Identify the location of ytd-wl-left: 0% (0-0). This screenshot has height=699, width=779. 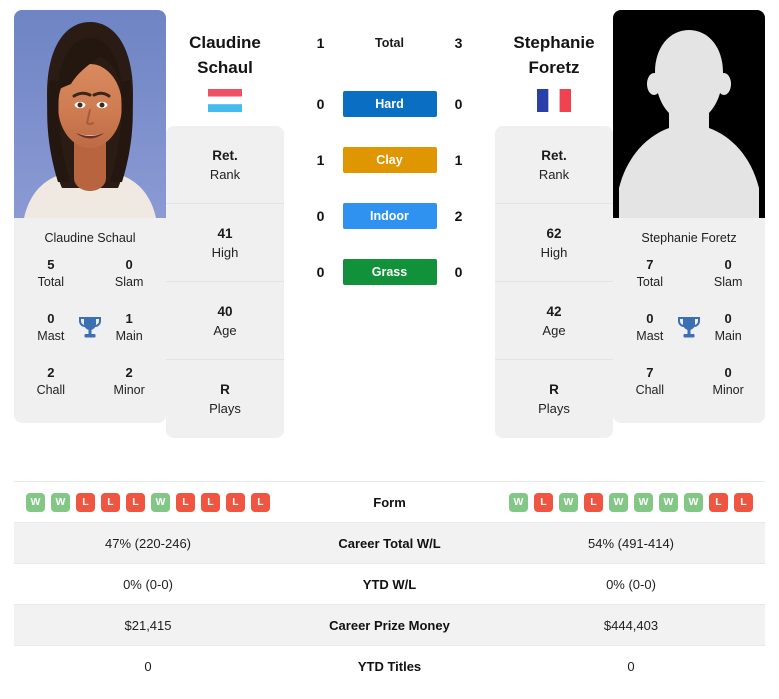
(148, 584).